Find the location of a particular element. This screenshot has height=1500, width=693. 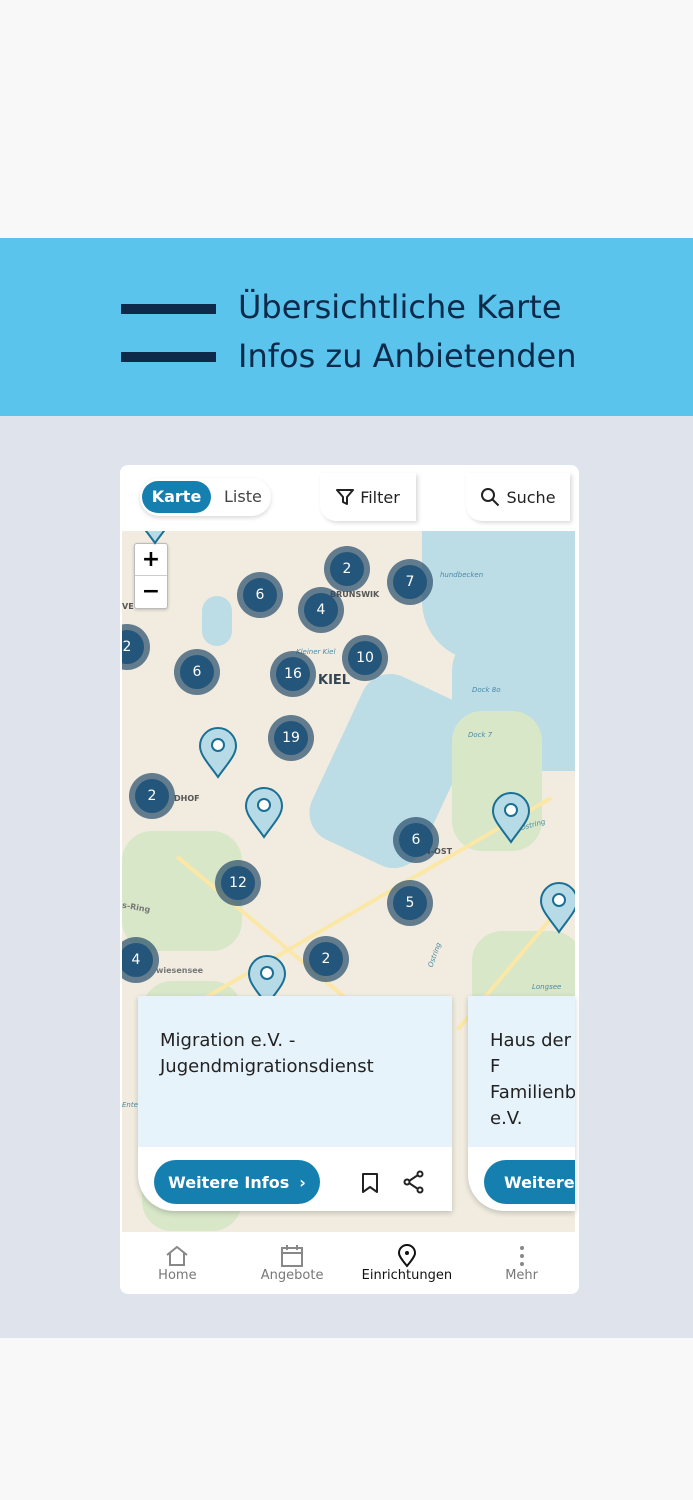

zoom-out-button: − is located at coordinates (151, 592).